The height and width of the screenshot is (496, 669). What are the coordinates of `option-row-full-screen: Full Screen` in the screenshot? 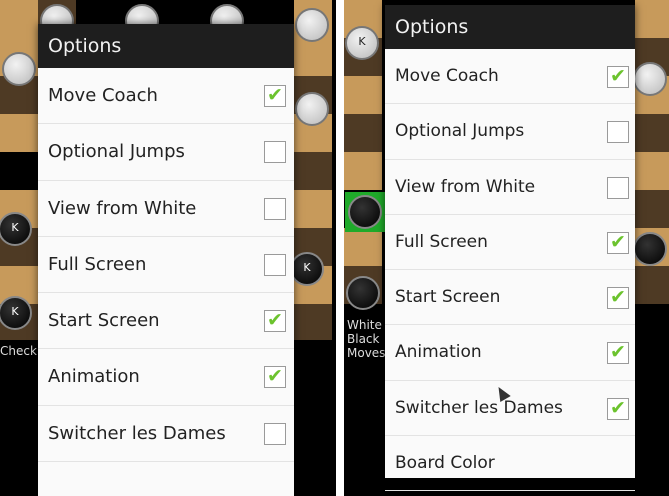 It's located at (166, 265).